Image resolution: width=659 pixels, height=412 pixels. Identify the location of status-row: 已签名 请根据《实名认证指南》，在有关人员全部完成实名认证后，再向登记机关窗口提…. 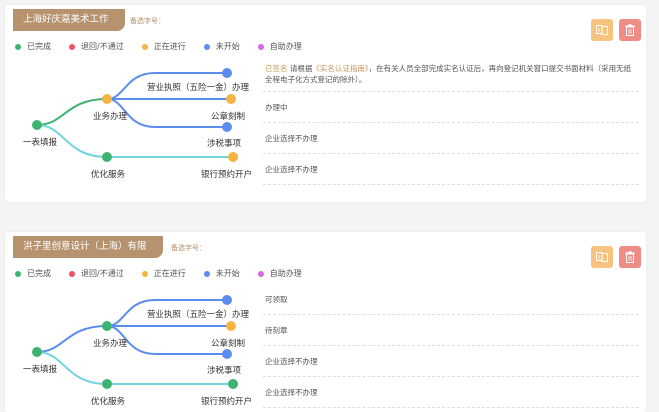
(451, 75).